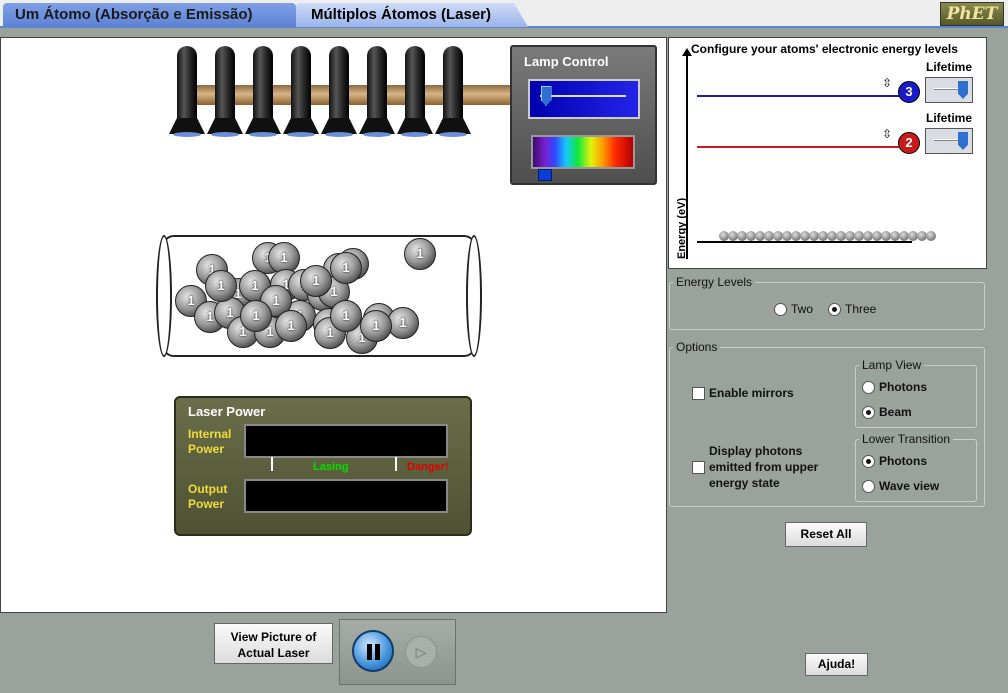  What do you see at coordinates (799, 96) in the screenshot?
I see `level-3-line` at bounding box center [799, 96].